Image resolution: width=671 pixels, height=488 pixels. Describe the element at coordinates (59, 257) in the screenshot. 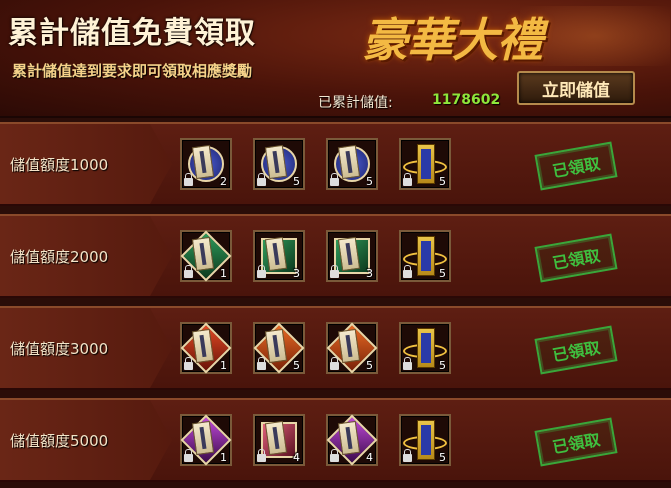

I see `tier-label: 儲值額度2000` at that location.